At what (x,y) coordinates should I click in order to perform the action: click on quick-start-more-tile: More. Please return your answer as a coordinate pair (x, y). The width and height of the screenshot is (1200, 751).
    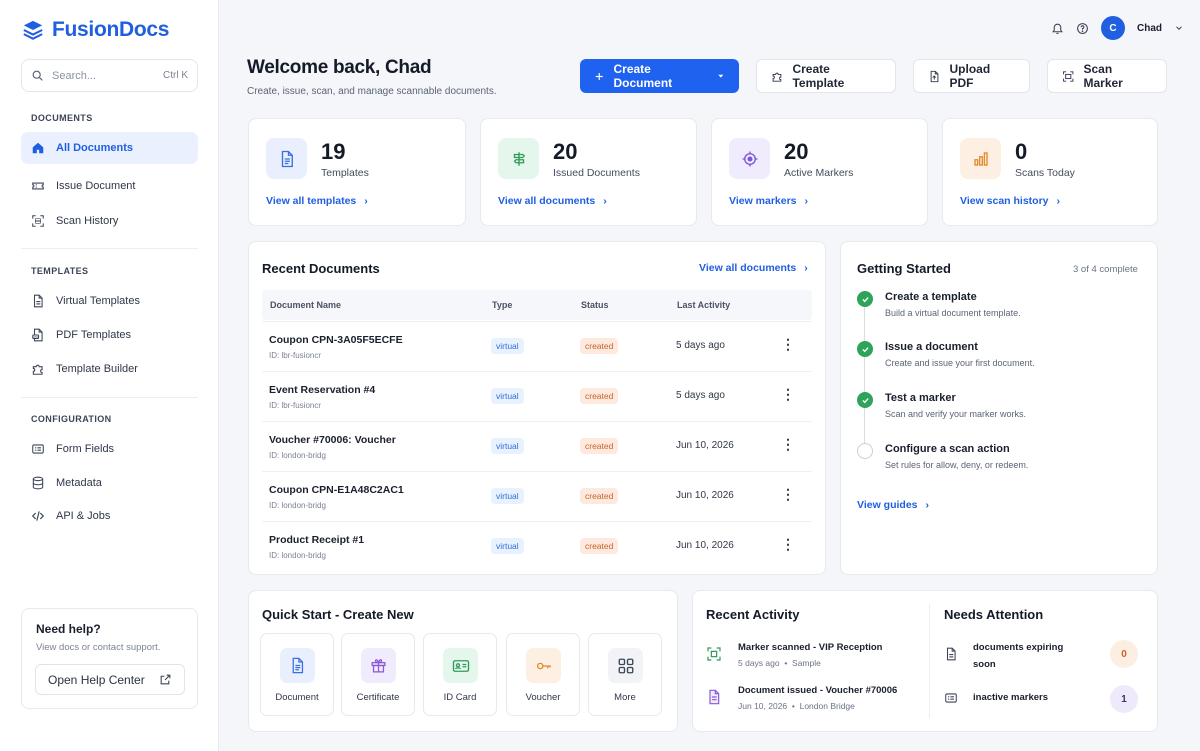
    Looking at the image, I should click on (625, 674).